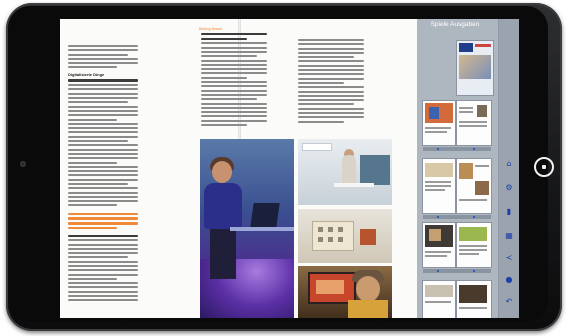 This screenshot has height=336, width=567. Describe the element at coordinates (509, 212) in the screenshot. I see `bookmark-icon: ▮` at that location.